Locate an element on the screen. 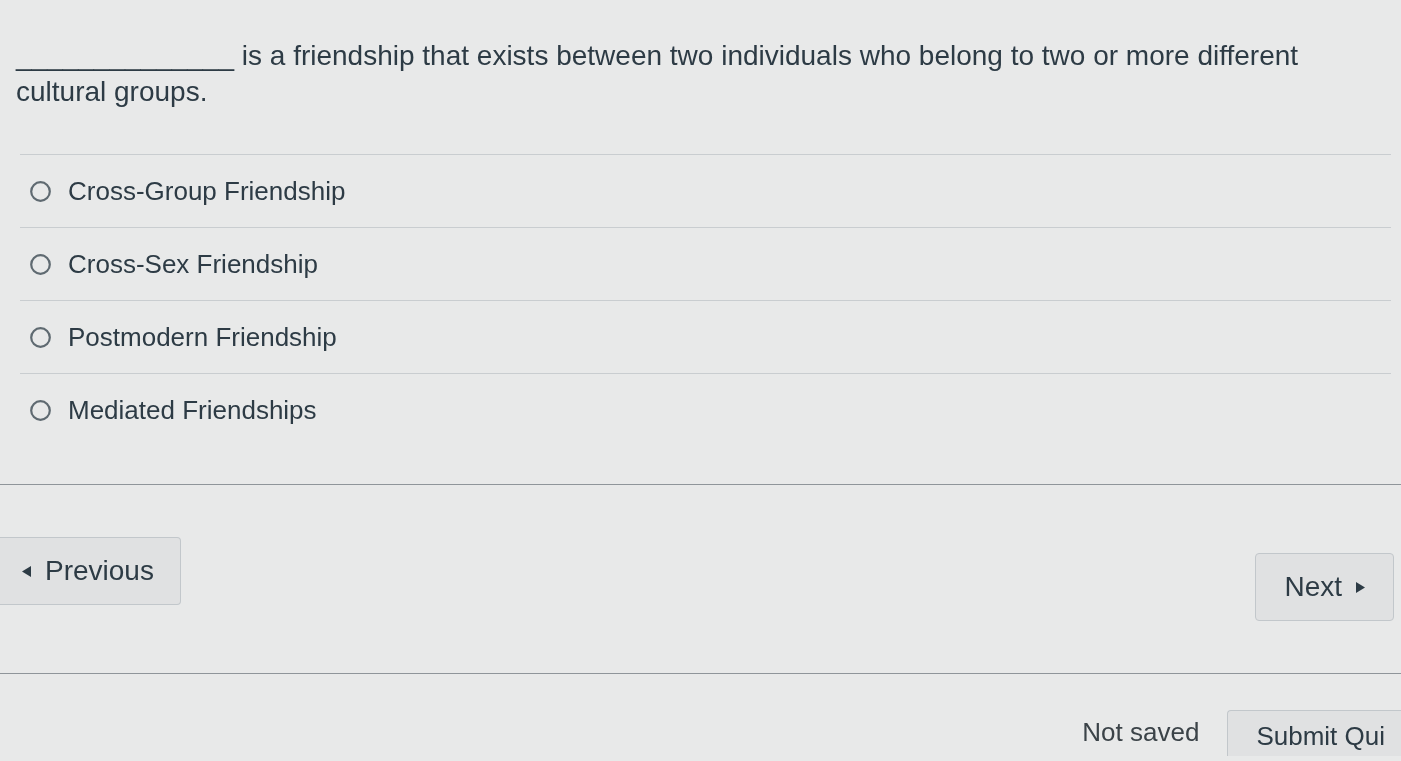  caret-right-icon is located at coordinates (1360, 587).